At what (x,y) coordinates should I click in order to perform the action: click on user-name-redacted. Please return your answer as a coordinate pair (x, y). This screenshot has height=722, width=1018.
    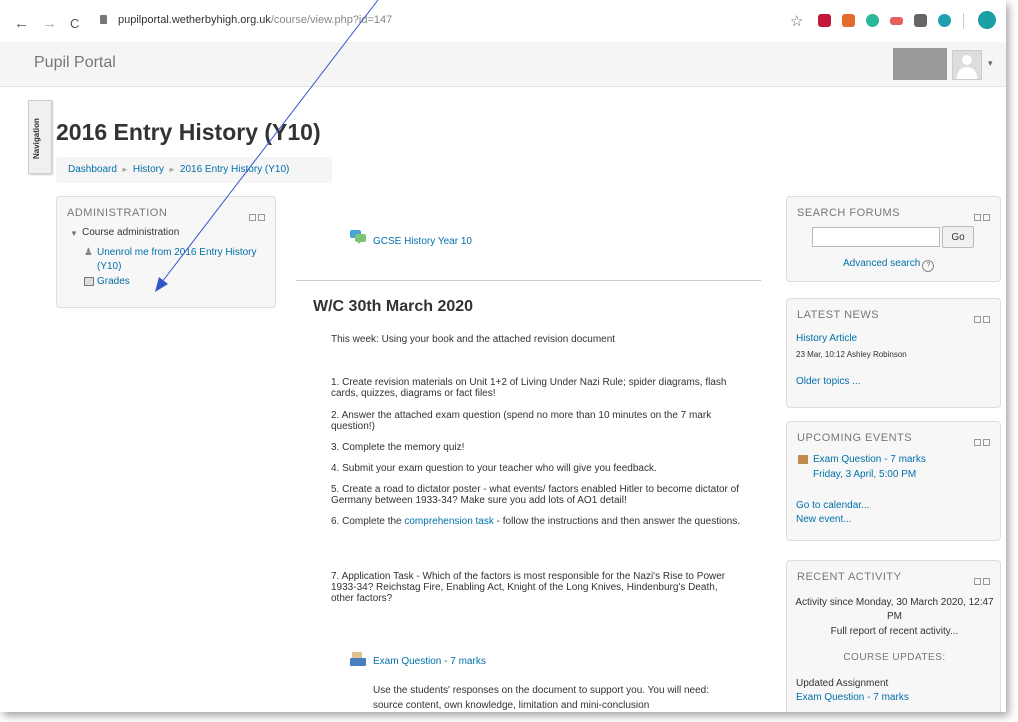
    Looking at the image, I should click on (920, 64).